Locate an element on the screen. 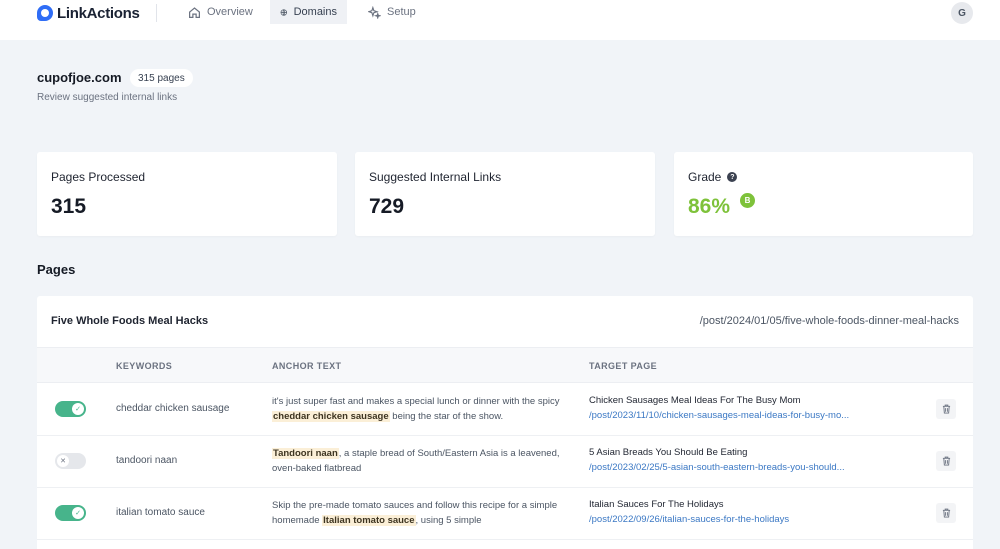 Image resolution: width=1000 pixels, height=549 pixels. pages-count-badge: 315 pages is located at coordinates (161, 78).